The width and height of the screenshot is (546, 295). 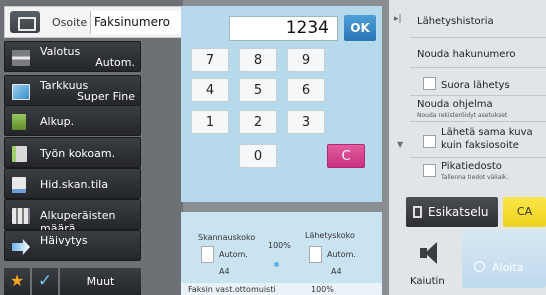 What do you see at coordinates (19, 122) in the screenshot?
I see `original-icon` at bounding box center [19, 122].